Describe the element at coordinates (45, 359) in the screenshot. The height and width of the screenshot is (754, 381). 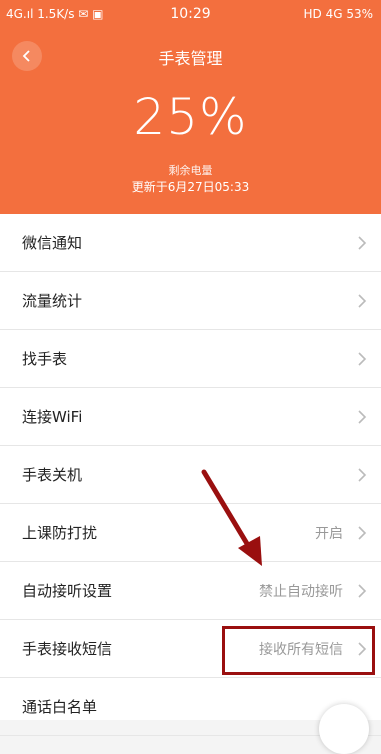
I see `menu-item-label: 找手表` at that location.